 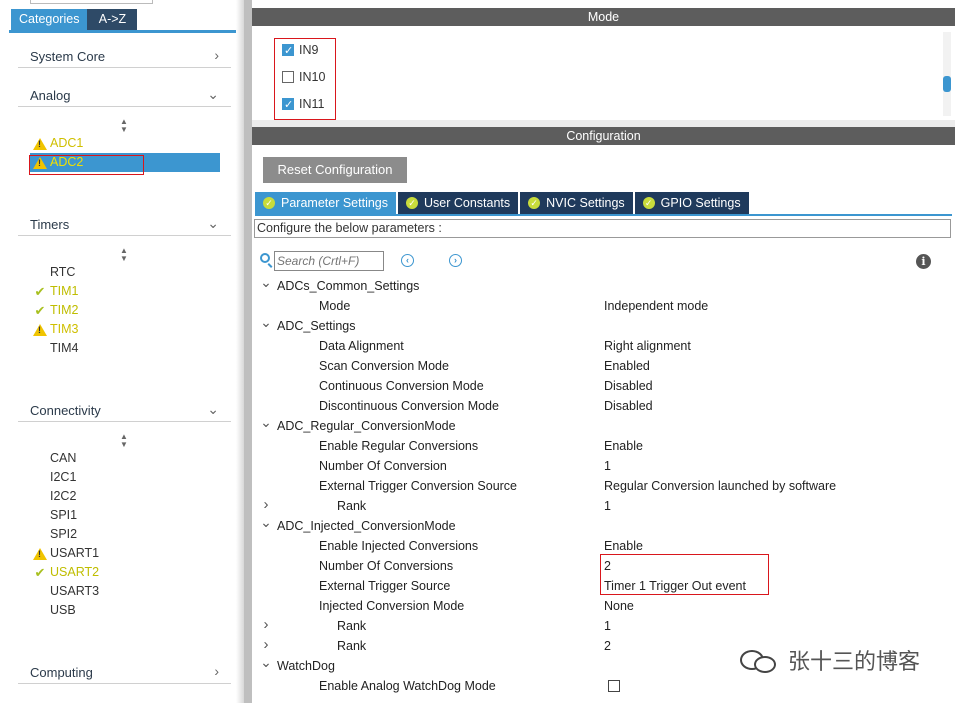 What do you see at coordinates (112, 19) in the screenshot?
I see `tab-a-to-z: A->Z` at bounding box center [112, 19].